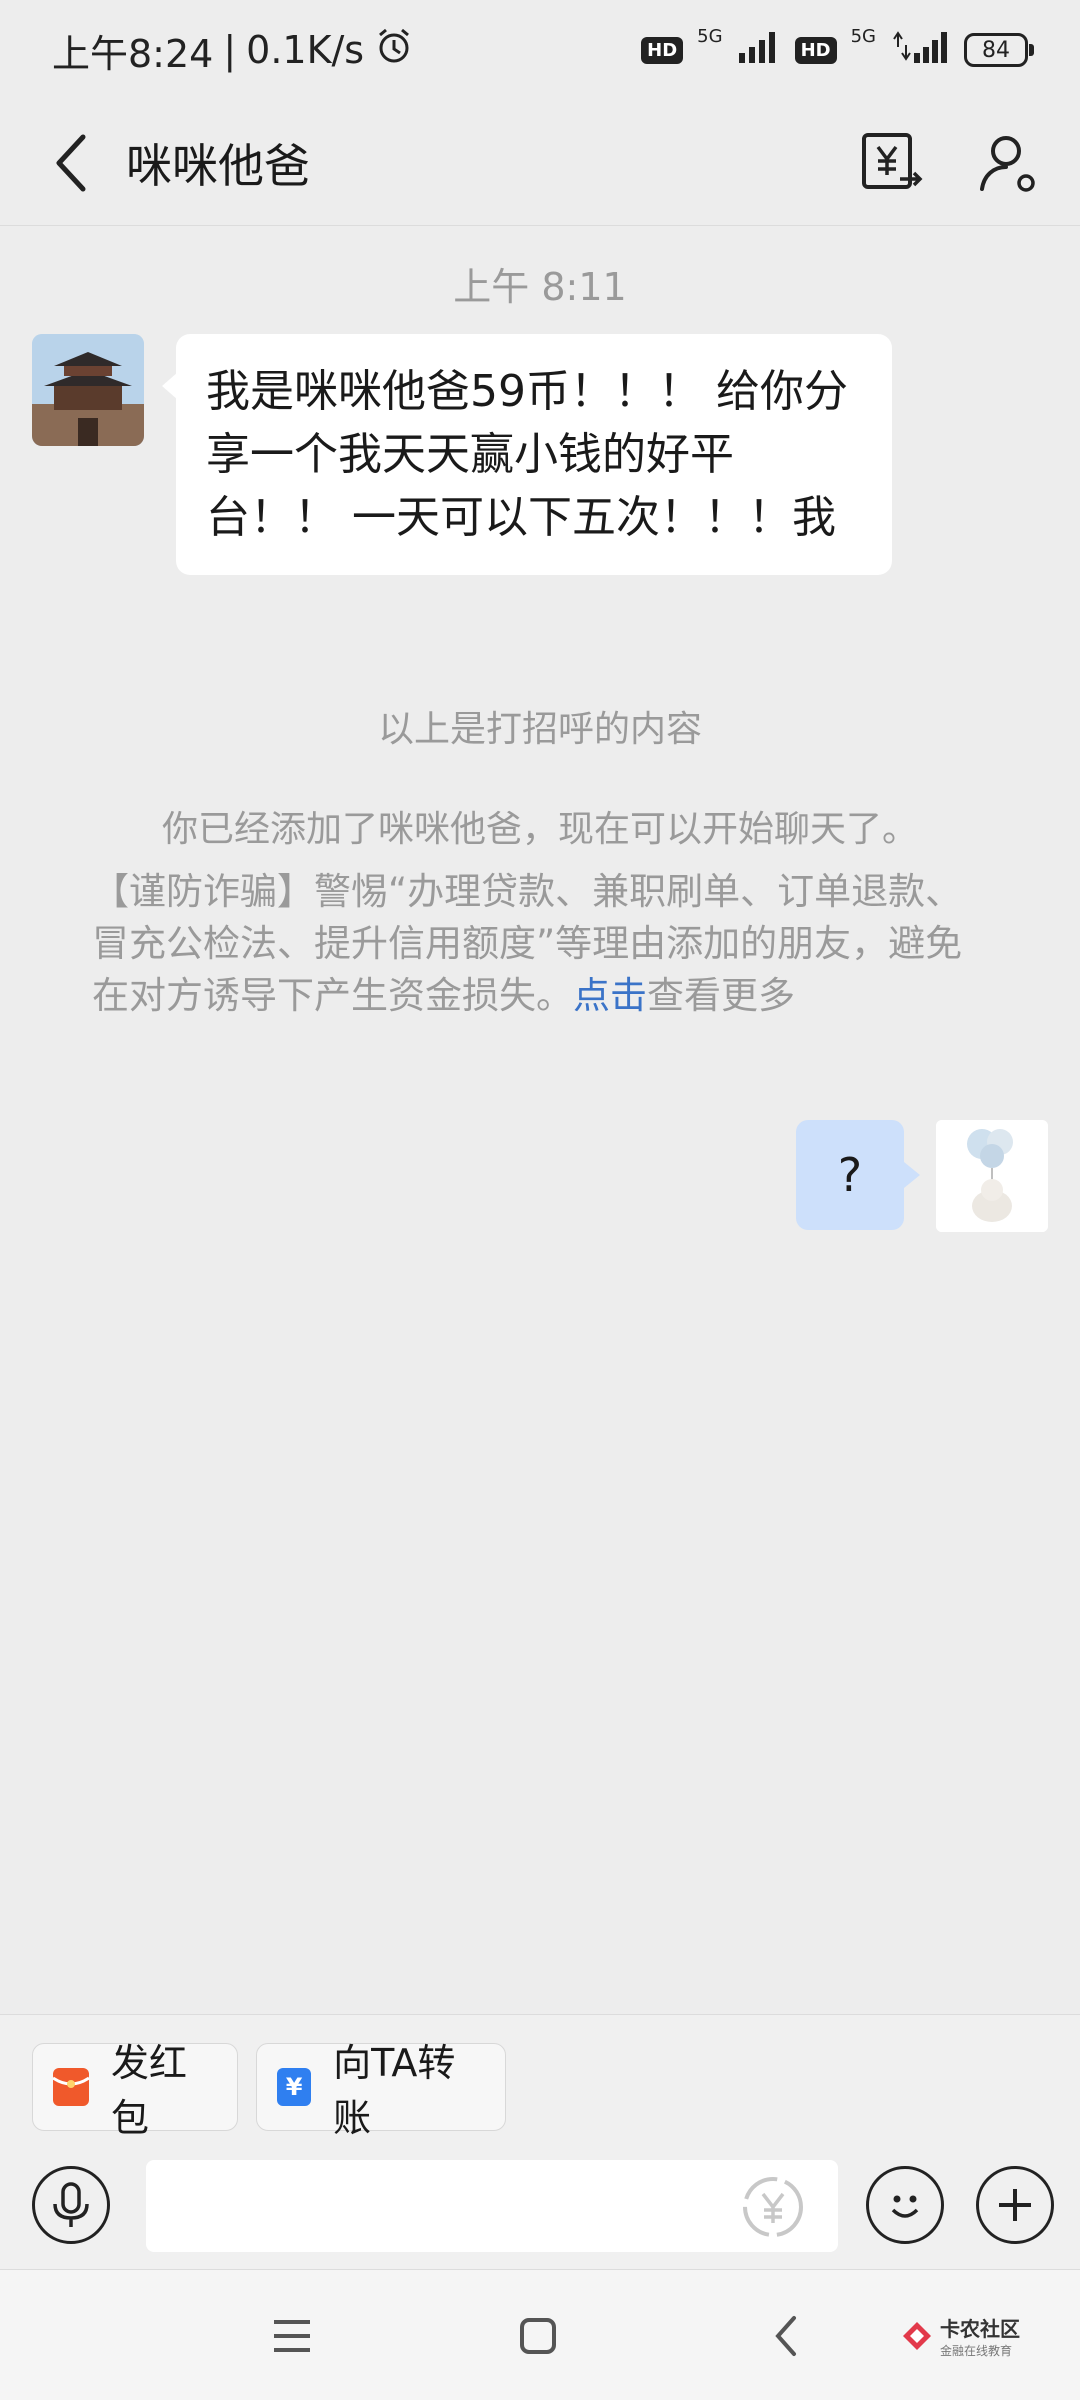  Describe the element at coordinates (917, 2336) in the screenshot. I see `watermark-logo-icon` at that location.